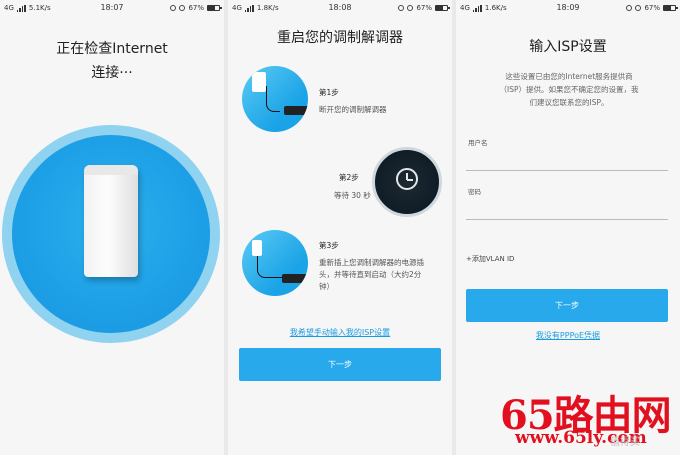 The height and width of the screenshot is (455, 680). I want to click on status-bar: 4G 1.6K/s 18:09 67%, so click(568, 9).